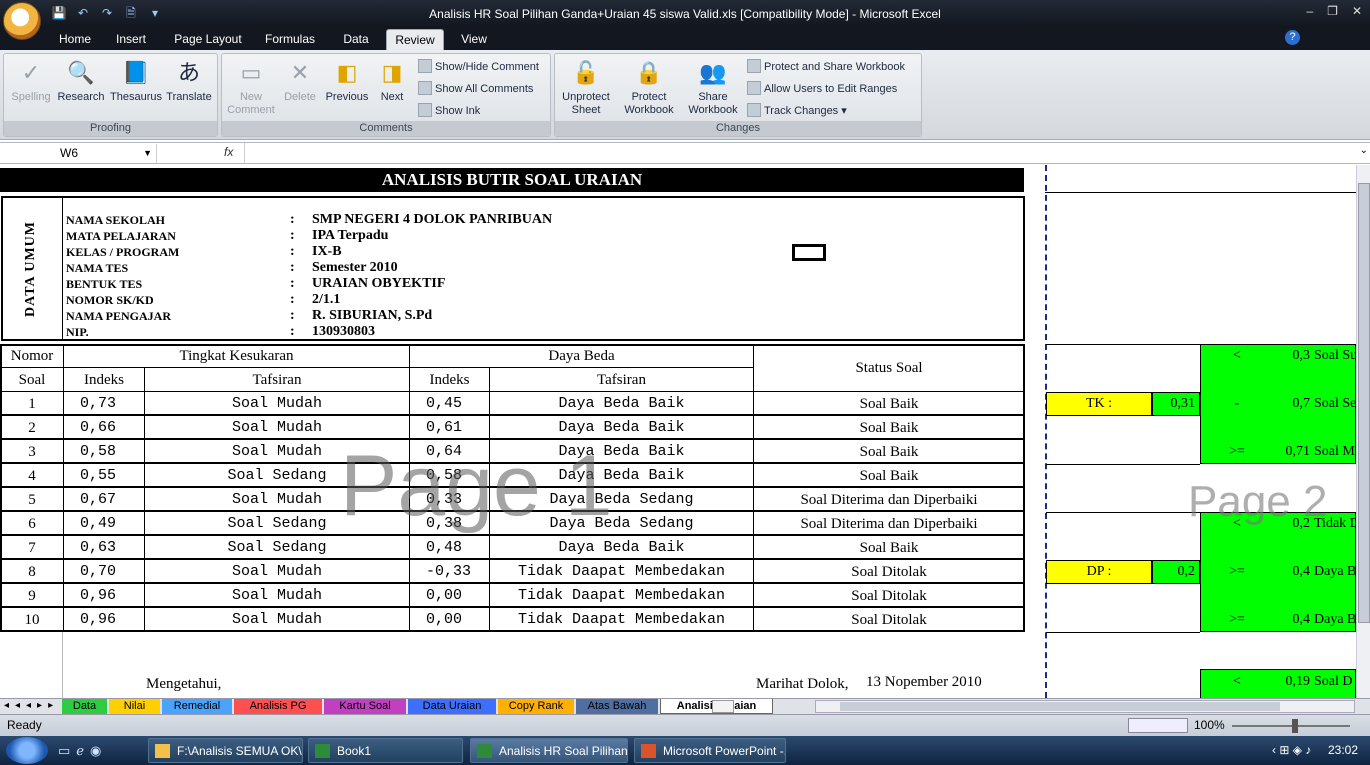 The height and width of the screenshot is (765, 1370). Describe the element at coordinates (449, 548) in the screenshot. I see `cell-db-indeks: 0,48` at that location.